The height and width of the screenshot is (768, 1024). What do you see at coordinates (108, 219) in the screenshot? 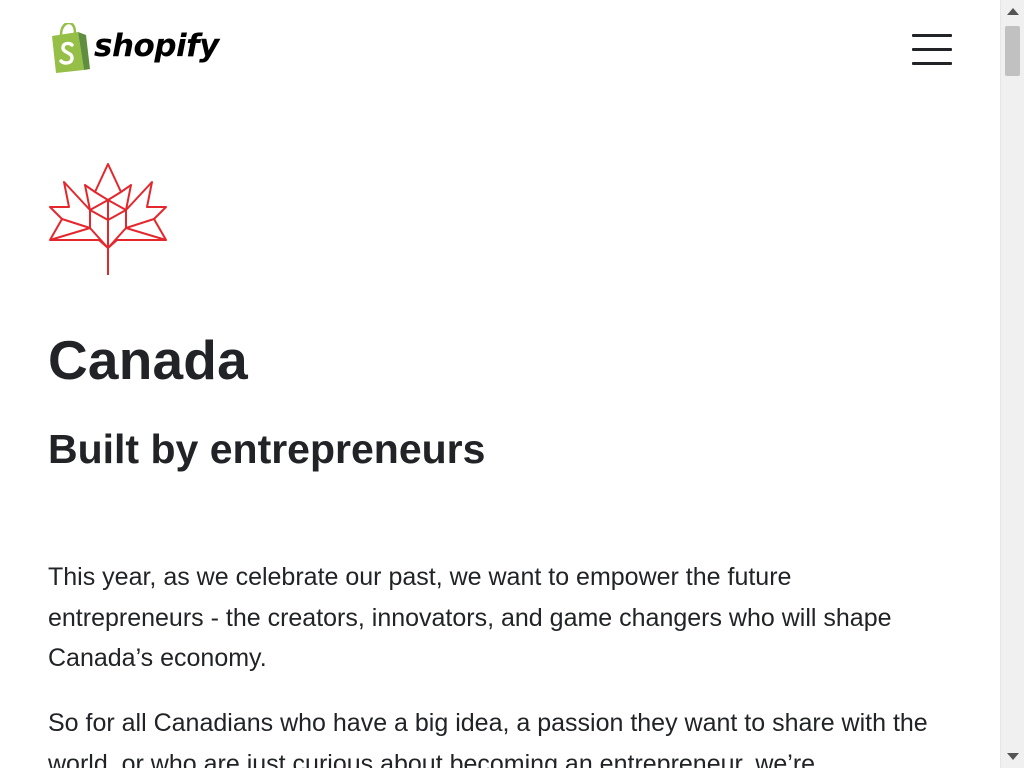
I see `maple-leaf-icon` at bounding box center [108, 219].